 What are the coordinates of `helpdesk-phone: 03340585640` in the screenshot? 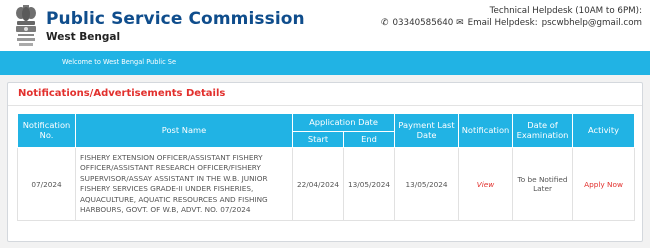 It's located at (423, 24).